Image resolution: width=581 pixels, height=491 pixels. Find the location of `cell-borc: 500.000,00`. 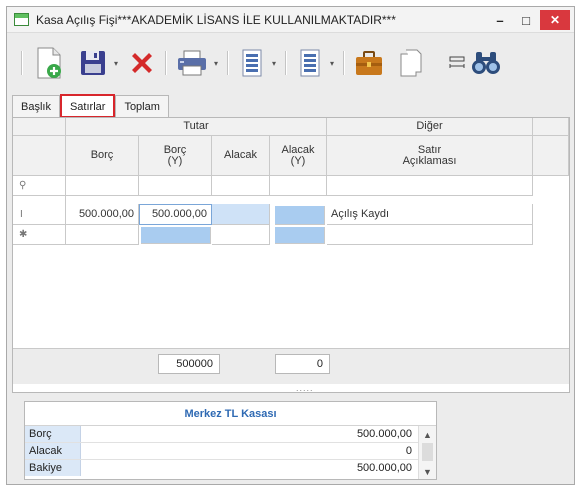

cell-borc: 500.000,00 is located at coordinates (102, 214).